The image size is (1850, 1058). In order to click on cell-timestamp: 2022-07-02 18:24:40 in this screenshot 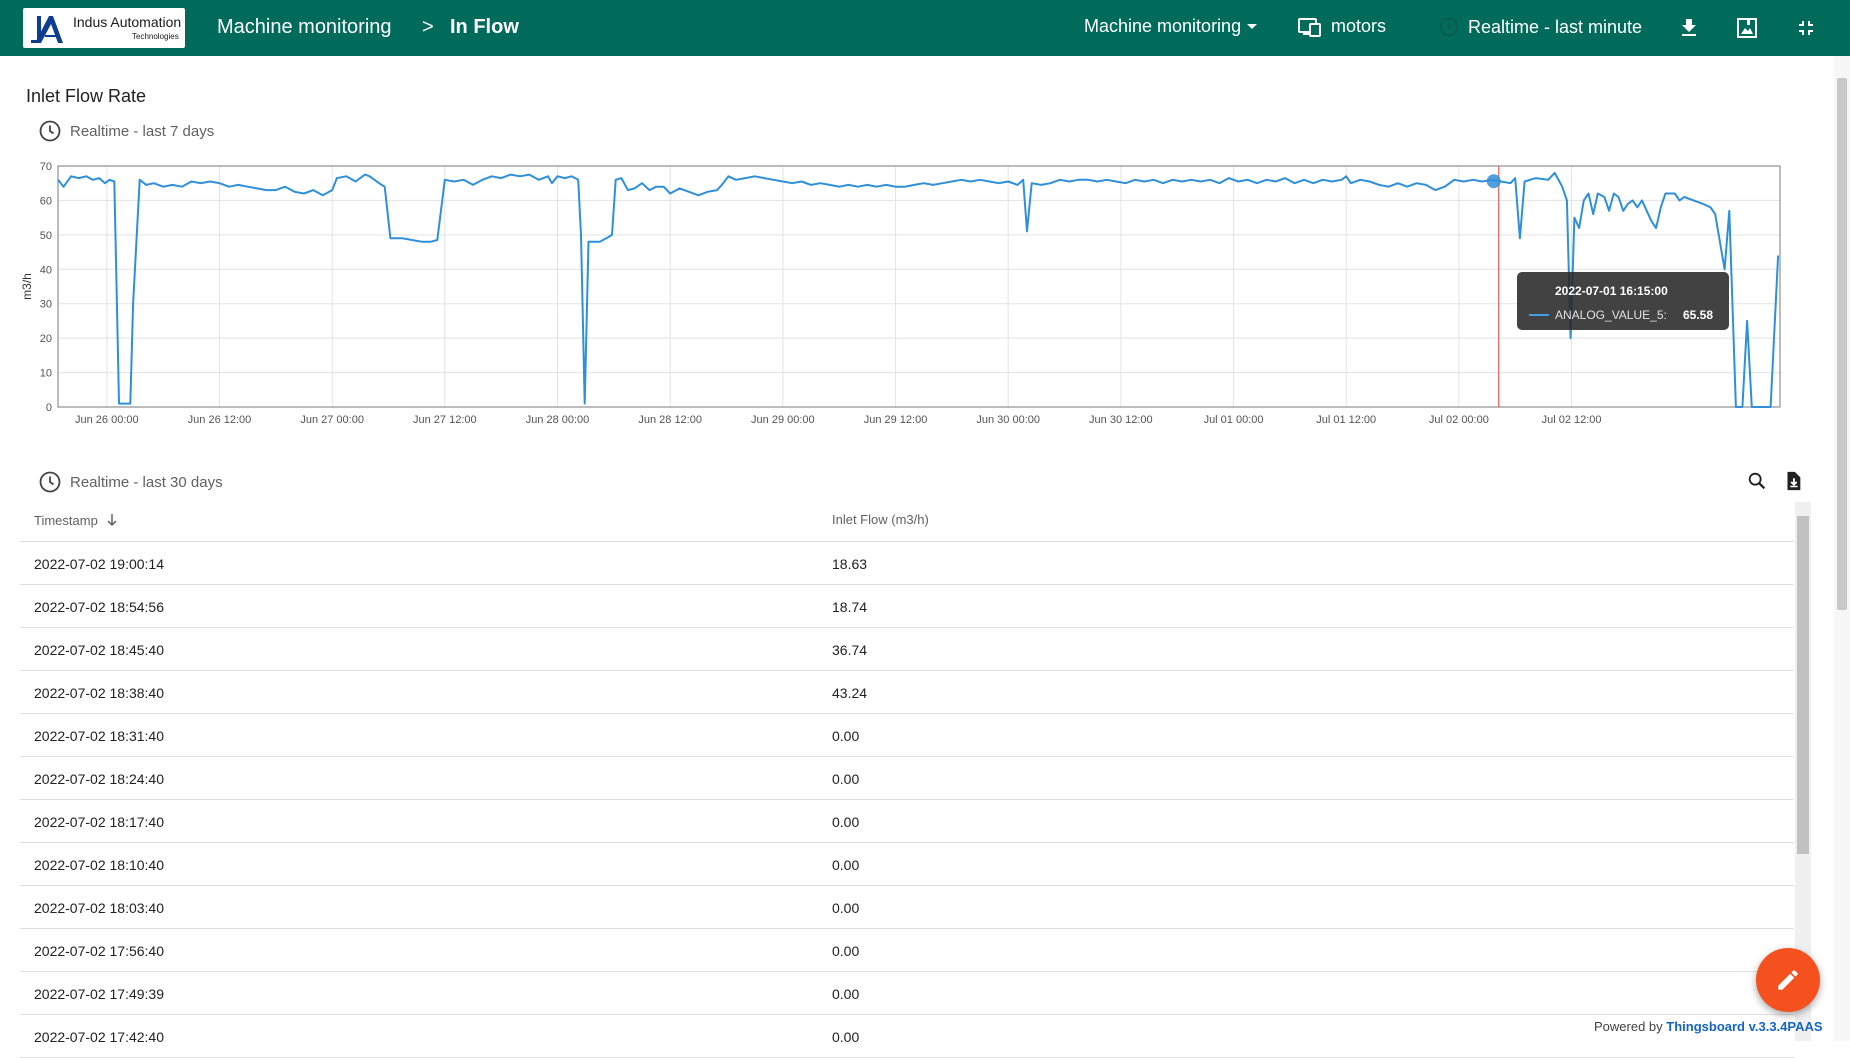, I will do `click(99, 779)`.